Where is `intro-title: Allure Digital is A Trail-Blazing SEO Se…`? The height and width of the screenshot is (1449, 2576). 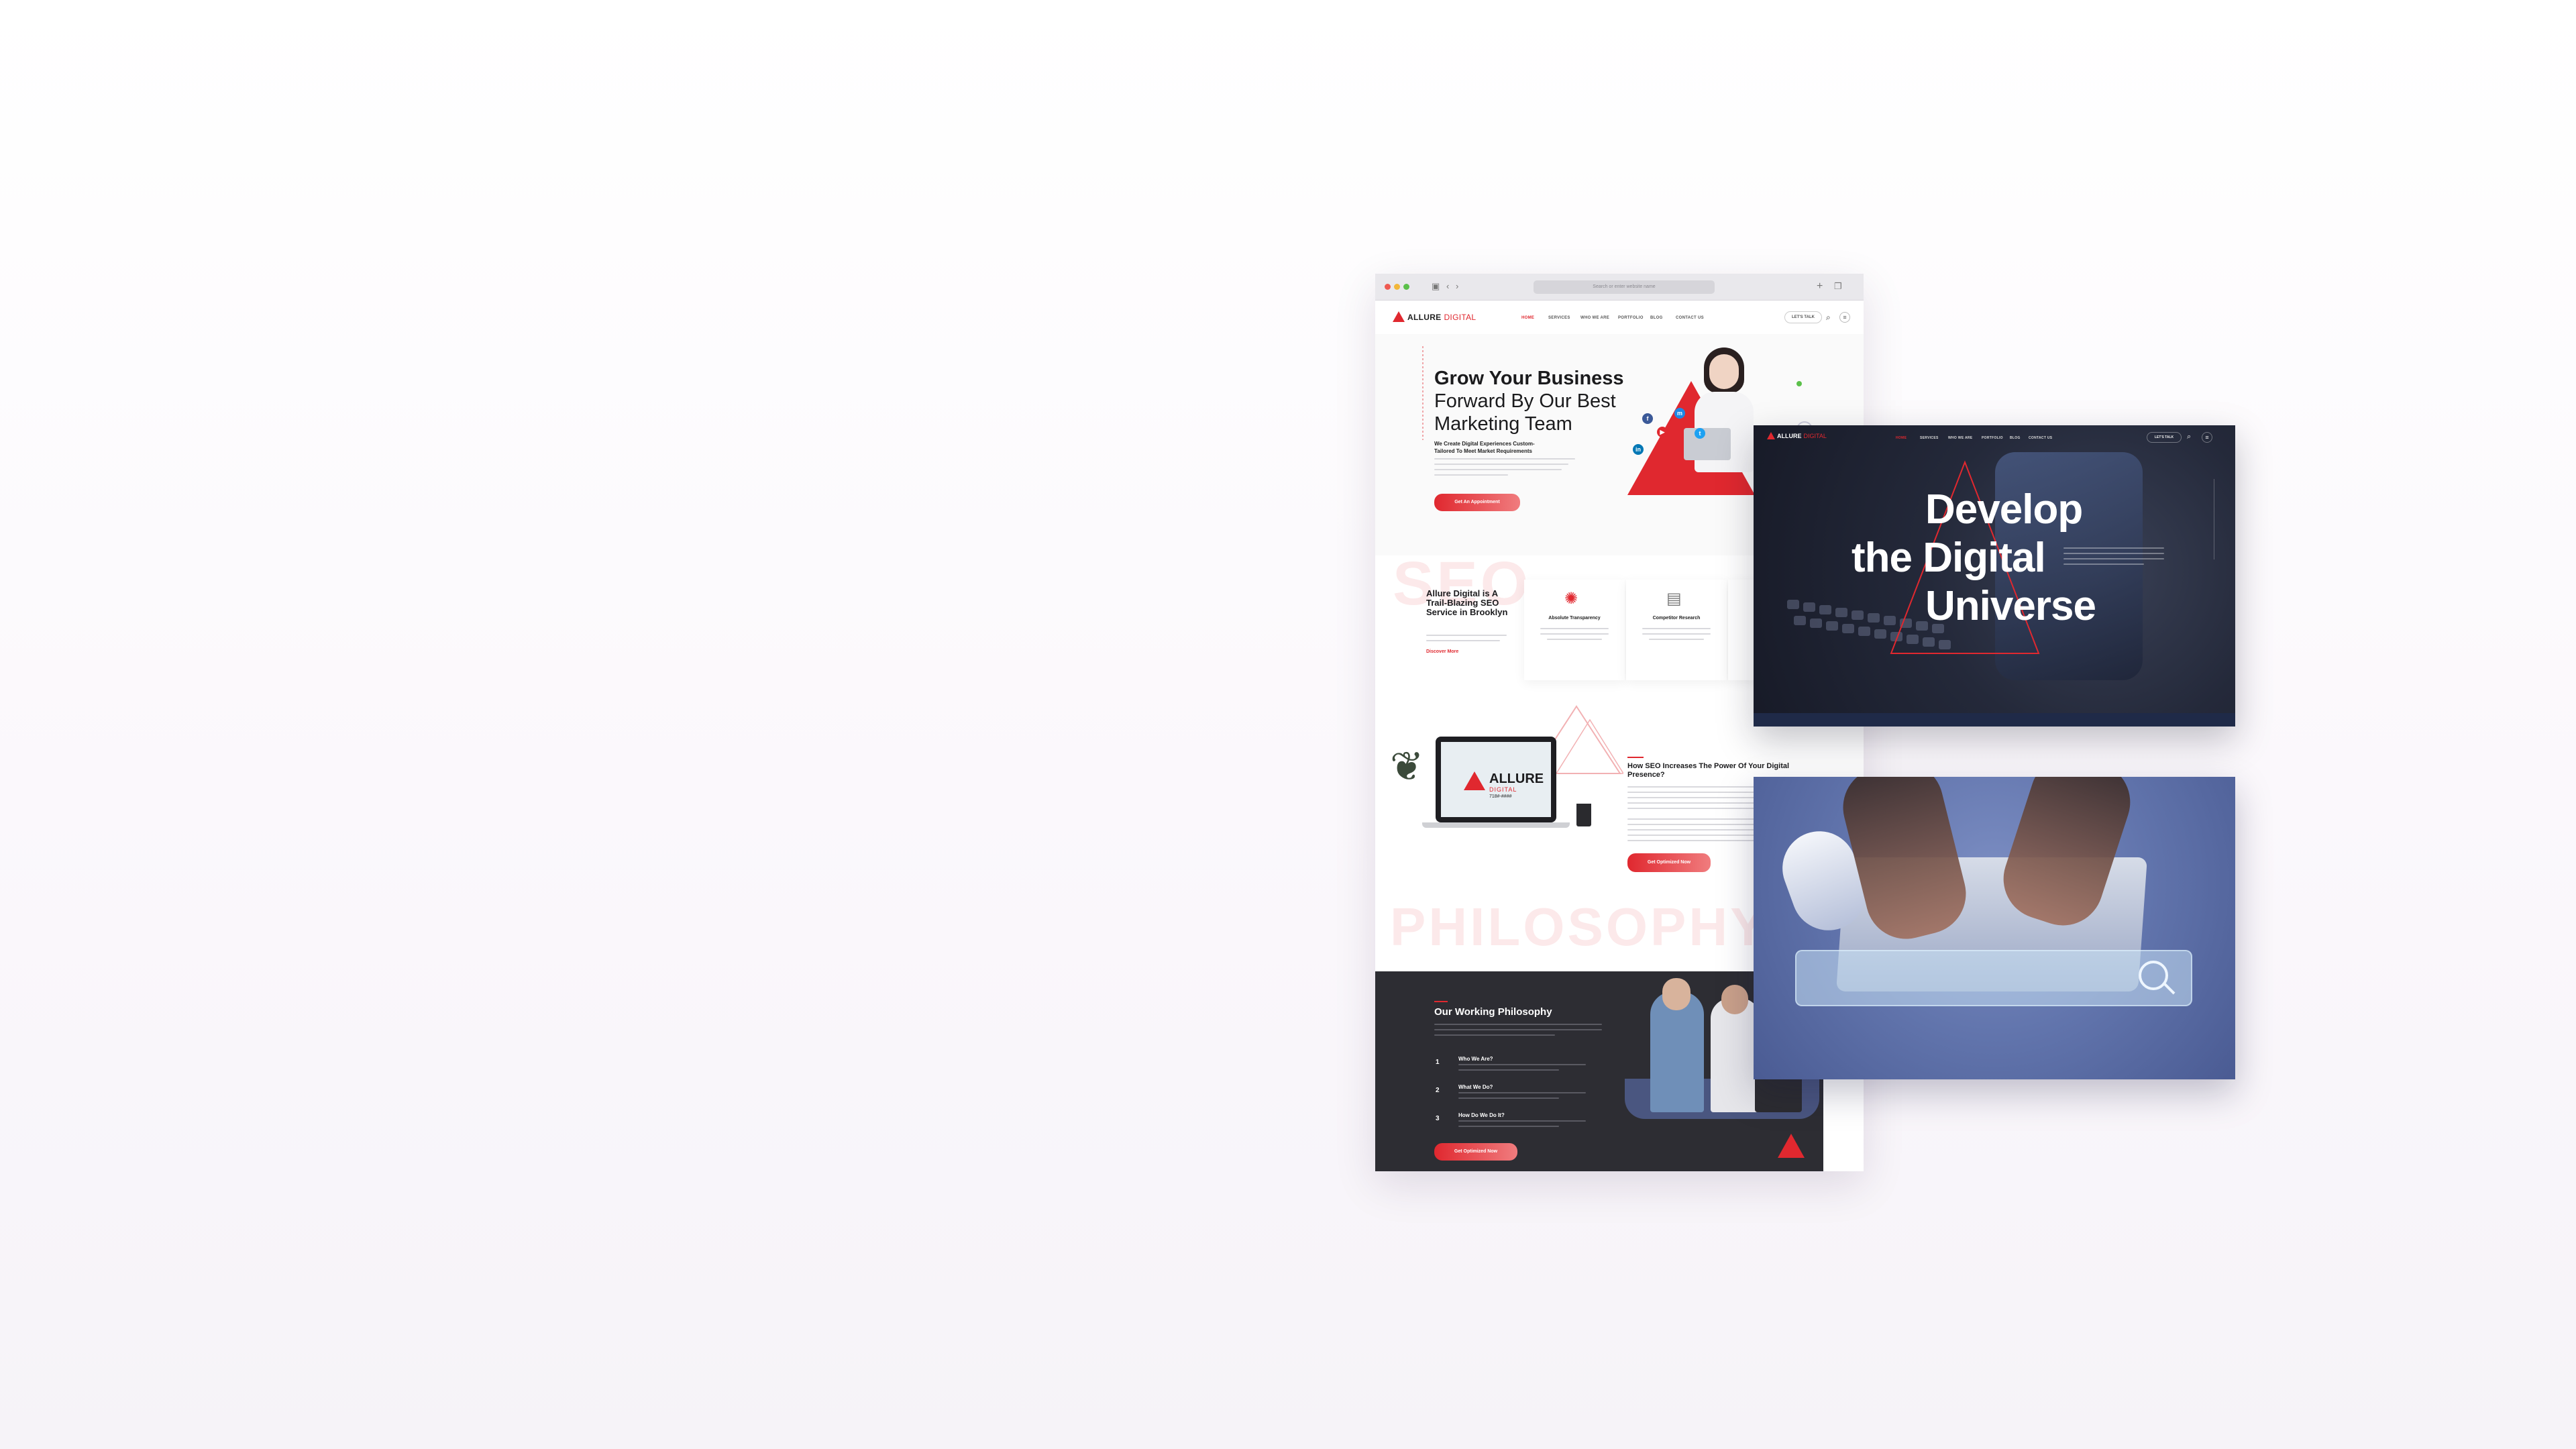
intro-title: Allure Digital is A Trail-Blazing SEO Se… is located at coordinates (1467, 602).